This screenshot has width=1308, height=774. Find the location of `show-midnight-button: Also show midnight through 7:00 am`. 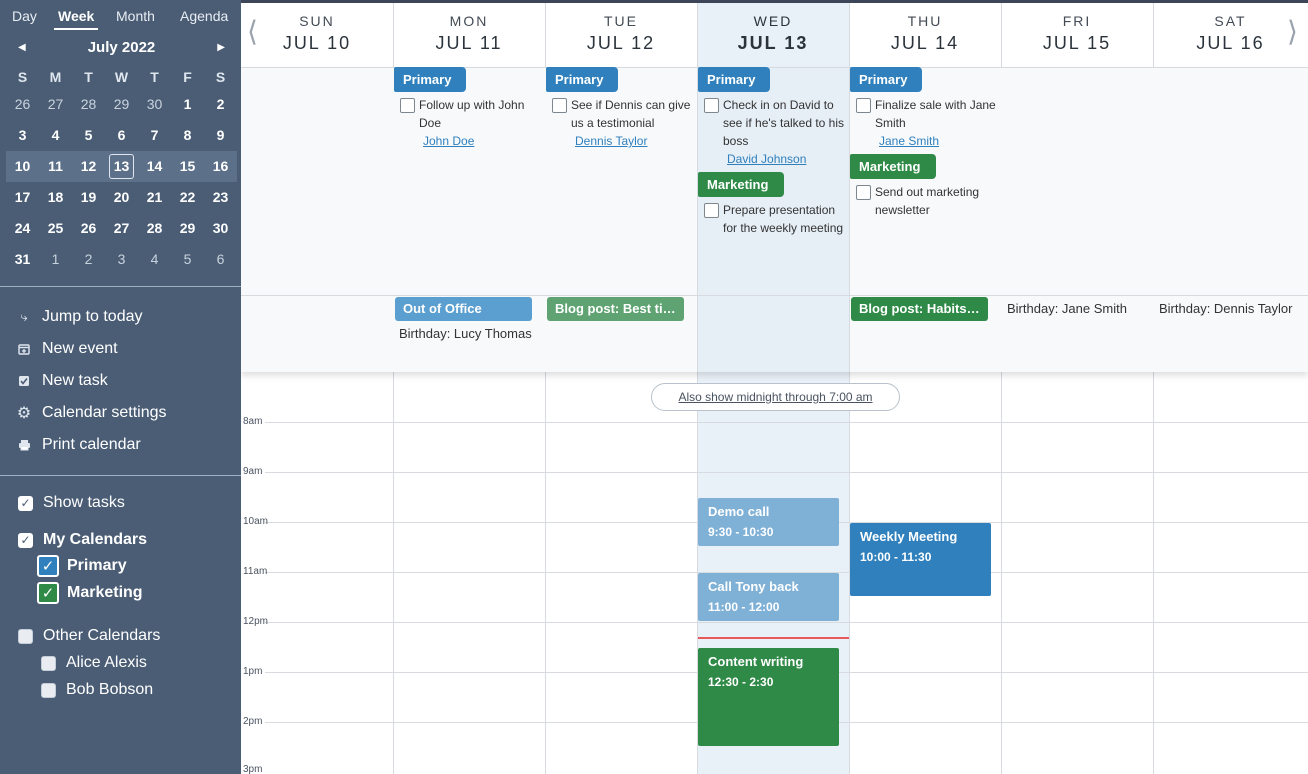

show-midnight-button: Also show midnight through 7:00 am is located at coordinates (775, 397).